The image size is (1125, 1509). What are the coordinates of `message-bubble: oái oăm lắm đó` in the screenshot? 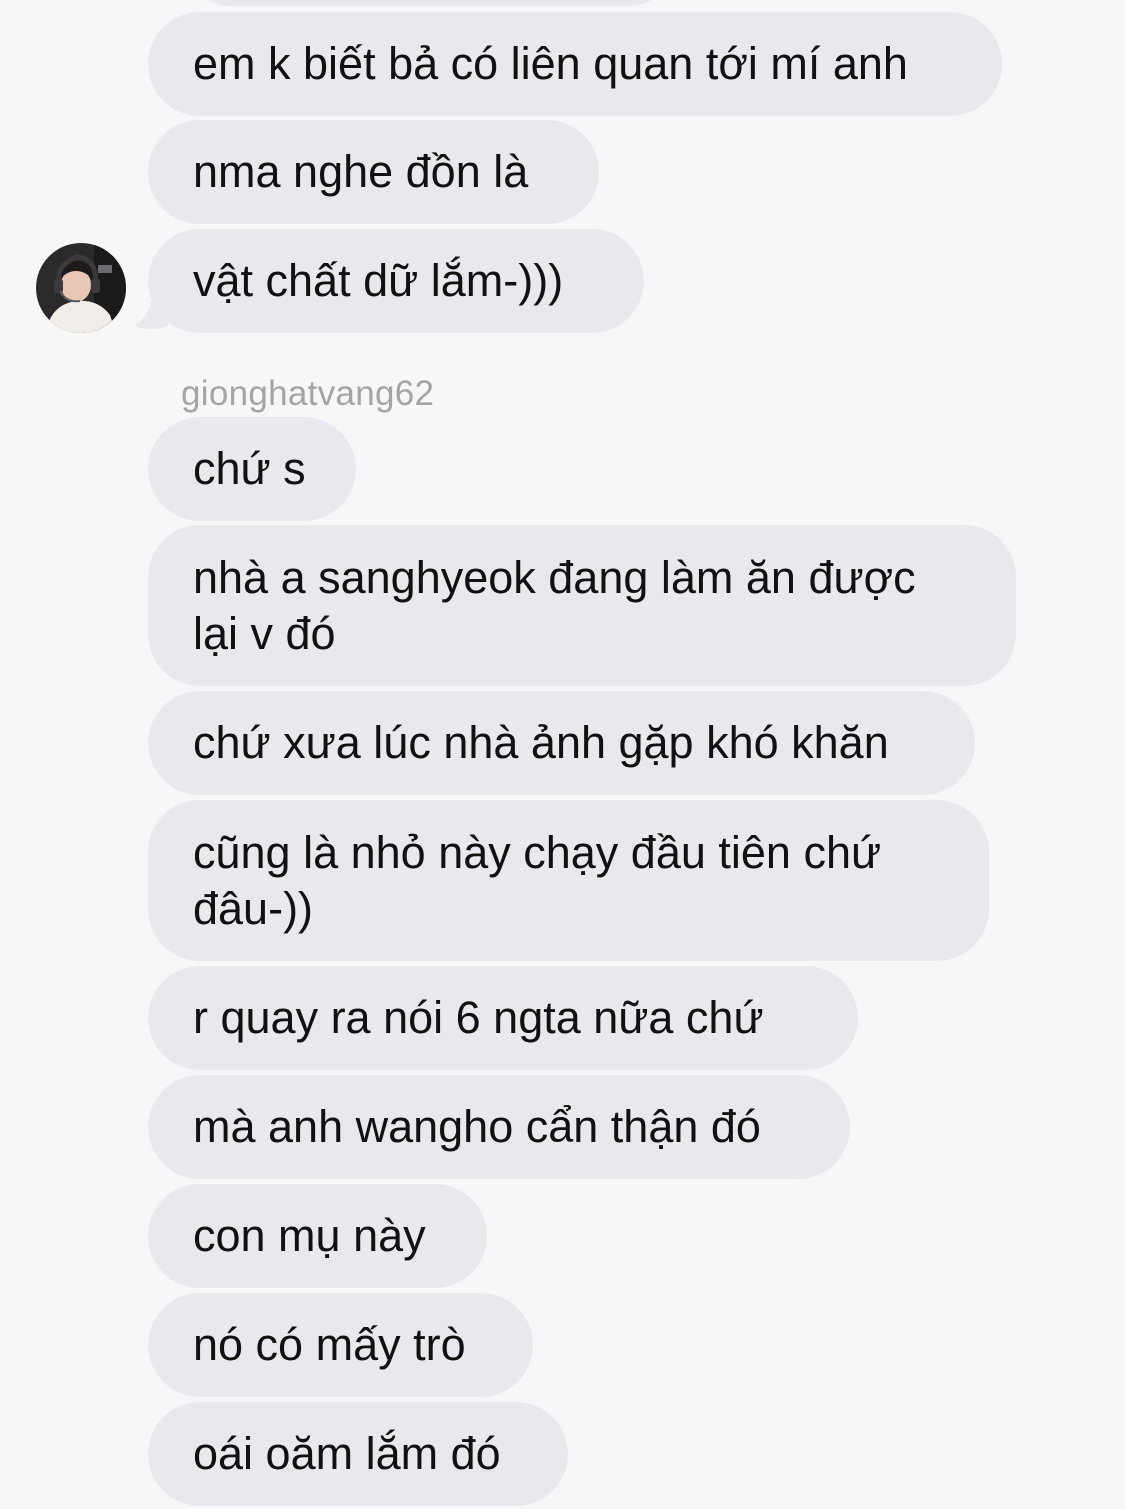 It's located at (358, 1454).